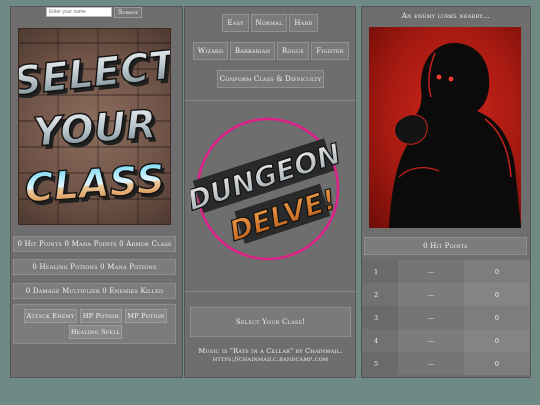  Describe the element at coordinates (445, 246) in the screenshot. I see `enemy-hit-points: 0 Hit Points` at that location.